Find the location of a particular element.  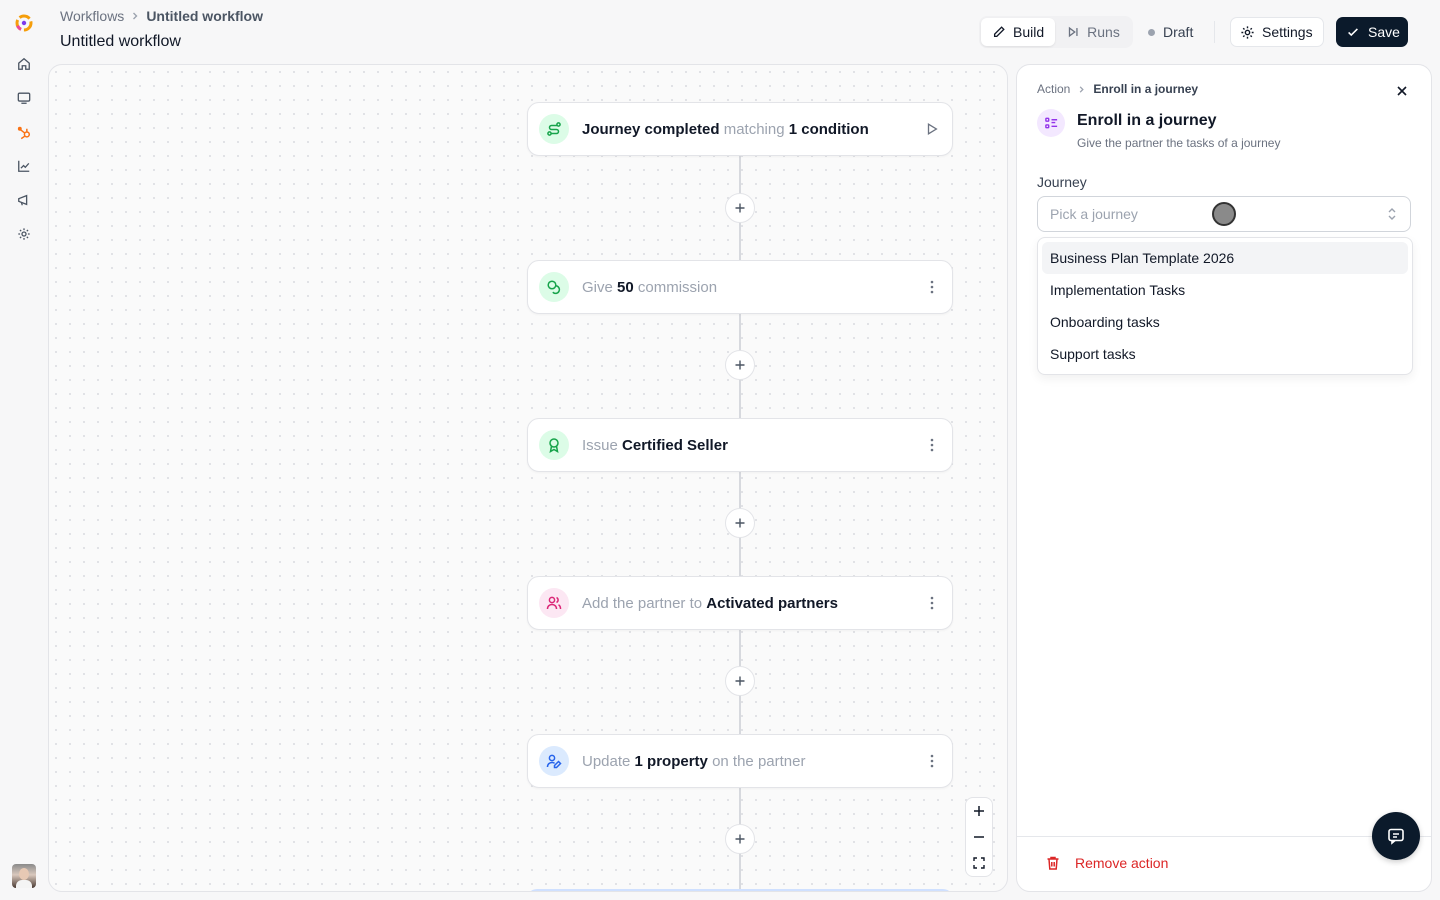

zoom-out-icon is located at coordinates (979, 837).